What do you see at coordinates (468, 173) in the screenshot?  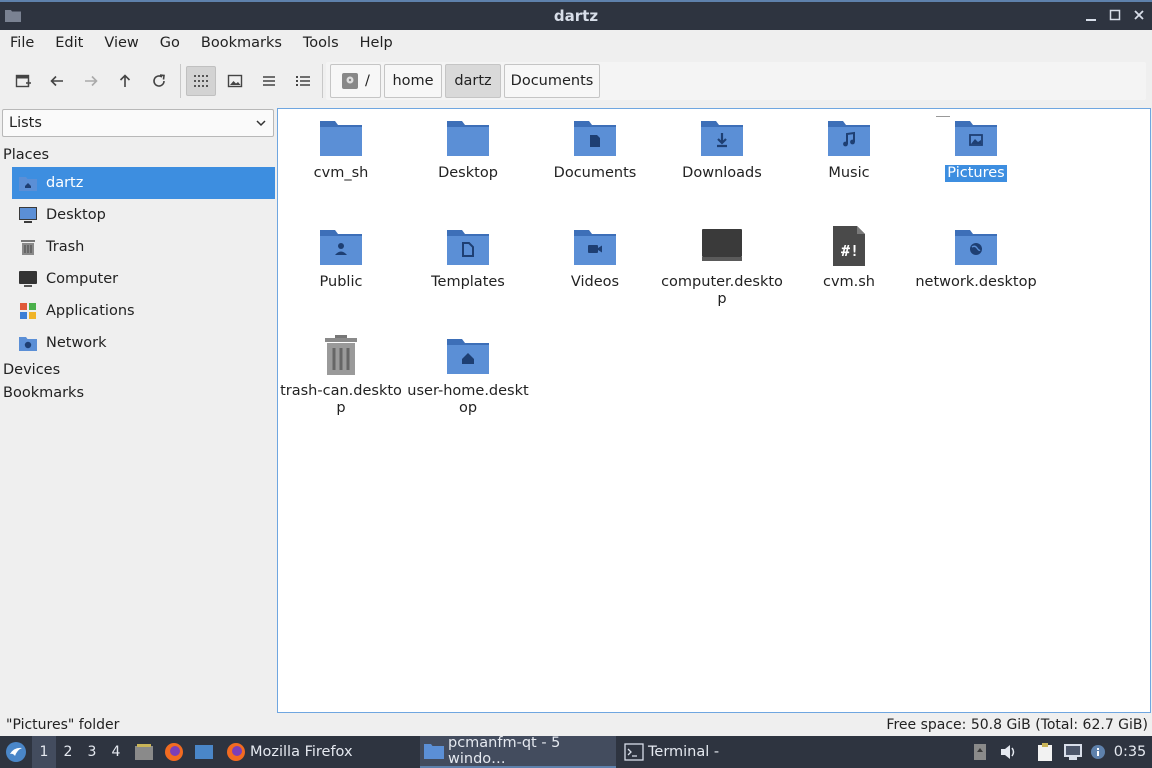 I see `file-item-label: Desktop` at bounding box center [468, 173].